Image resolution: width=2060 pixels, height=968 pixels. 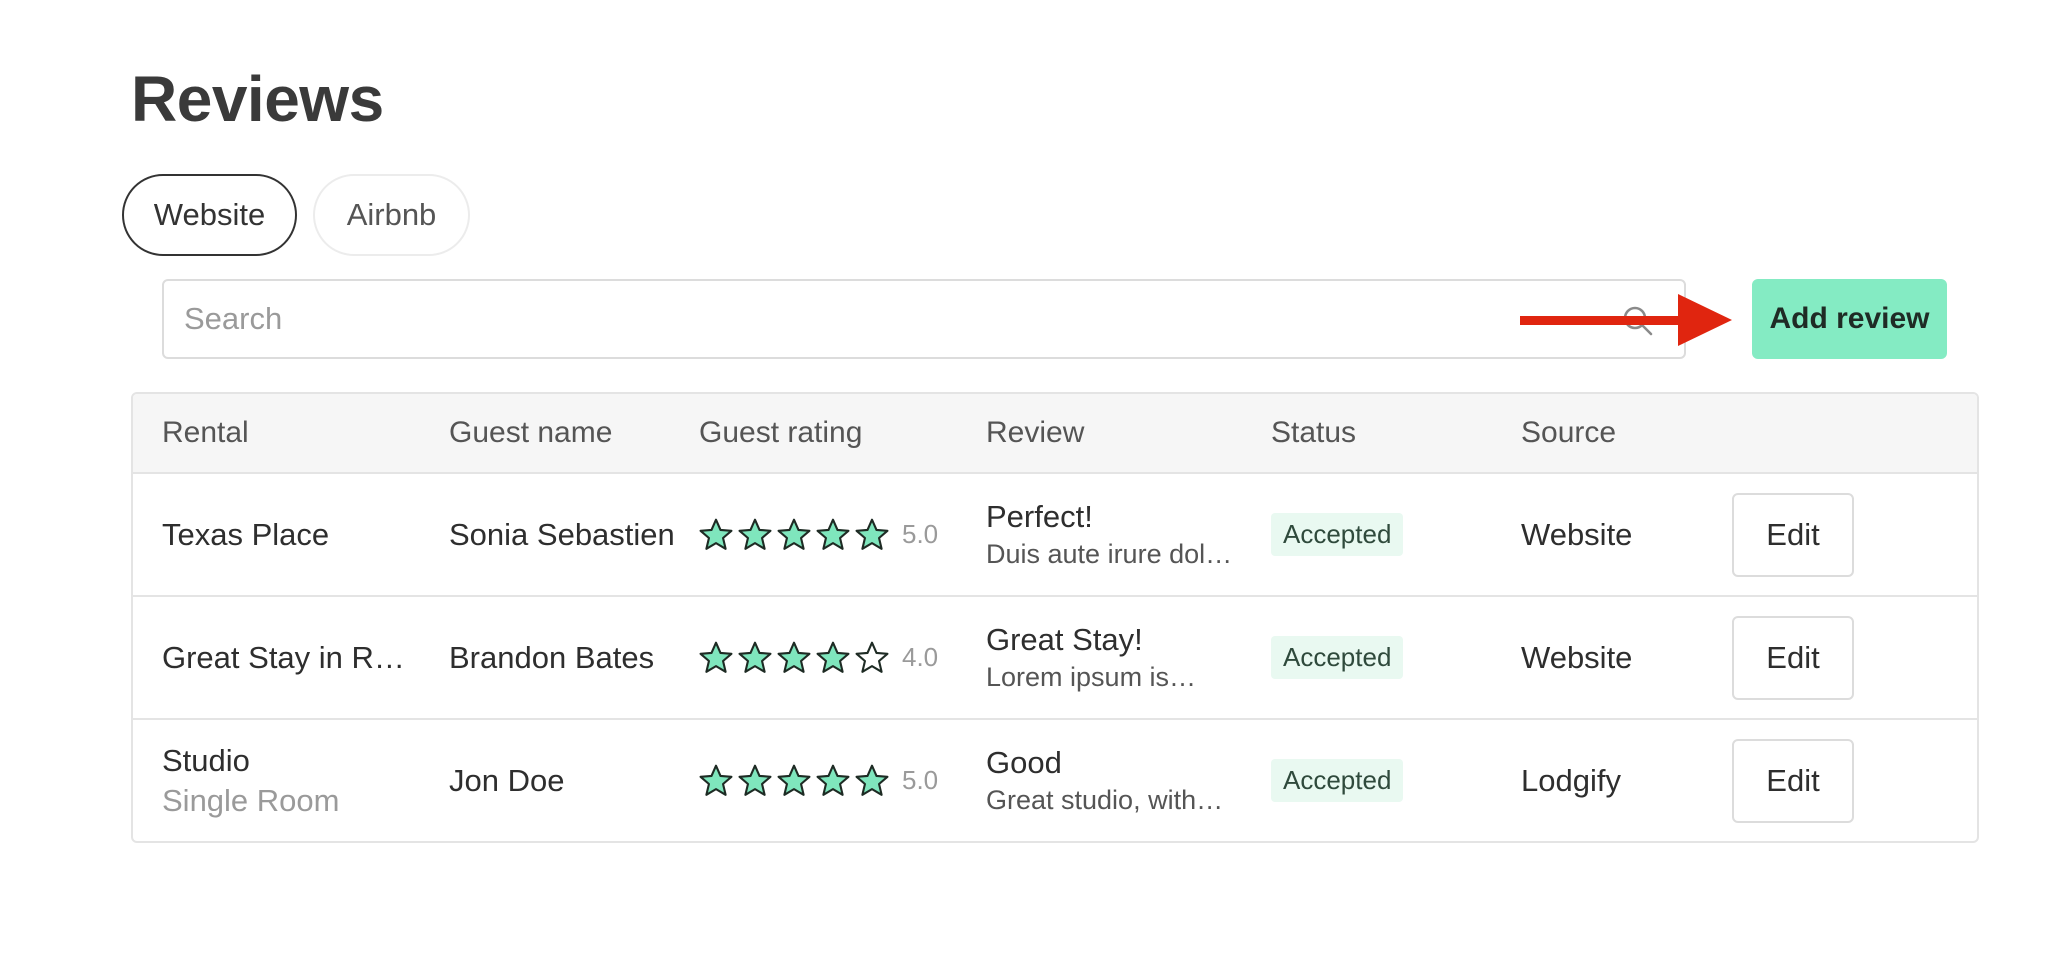 What do you see at coordinates (257, 99) in the screenshot?
I see `page-title: Reviews` at bounding box center [257, 99].